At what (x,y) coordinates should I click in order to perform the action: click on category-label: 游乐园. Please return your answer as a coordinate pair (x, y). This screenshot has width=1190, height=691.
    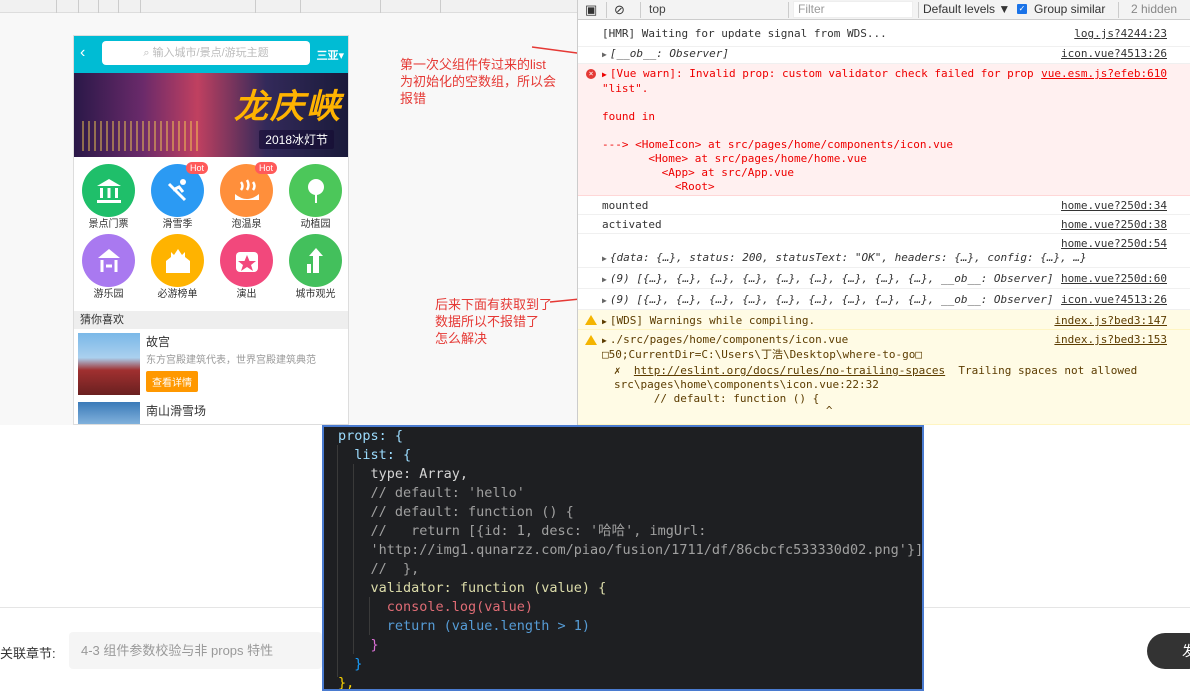
    Looking at the image, I should click on (108, 294).